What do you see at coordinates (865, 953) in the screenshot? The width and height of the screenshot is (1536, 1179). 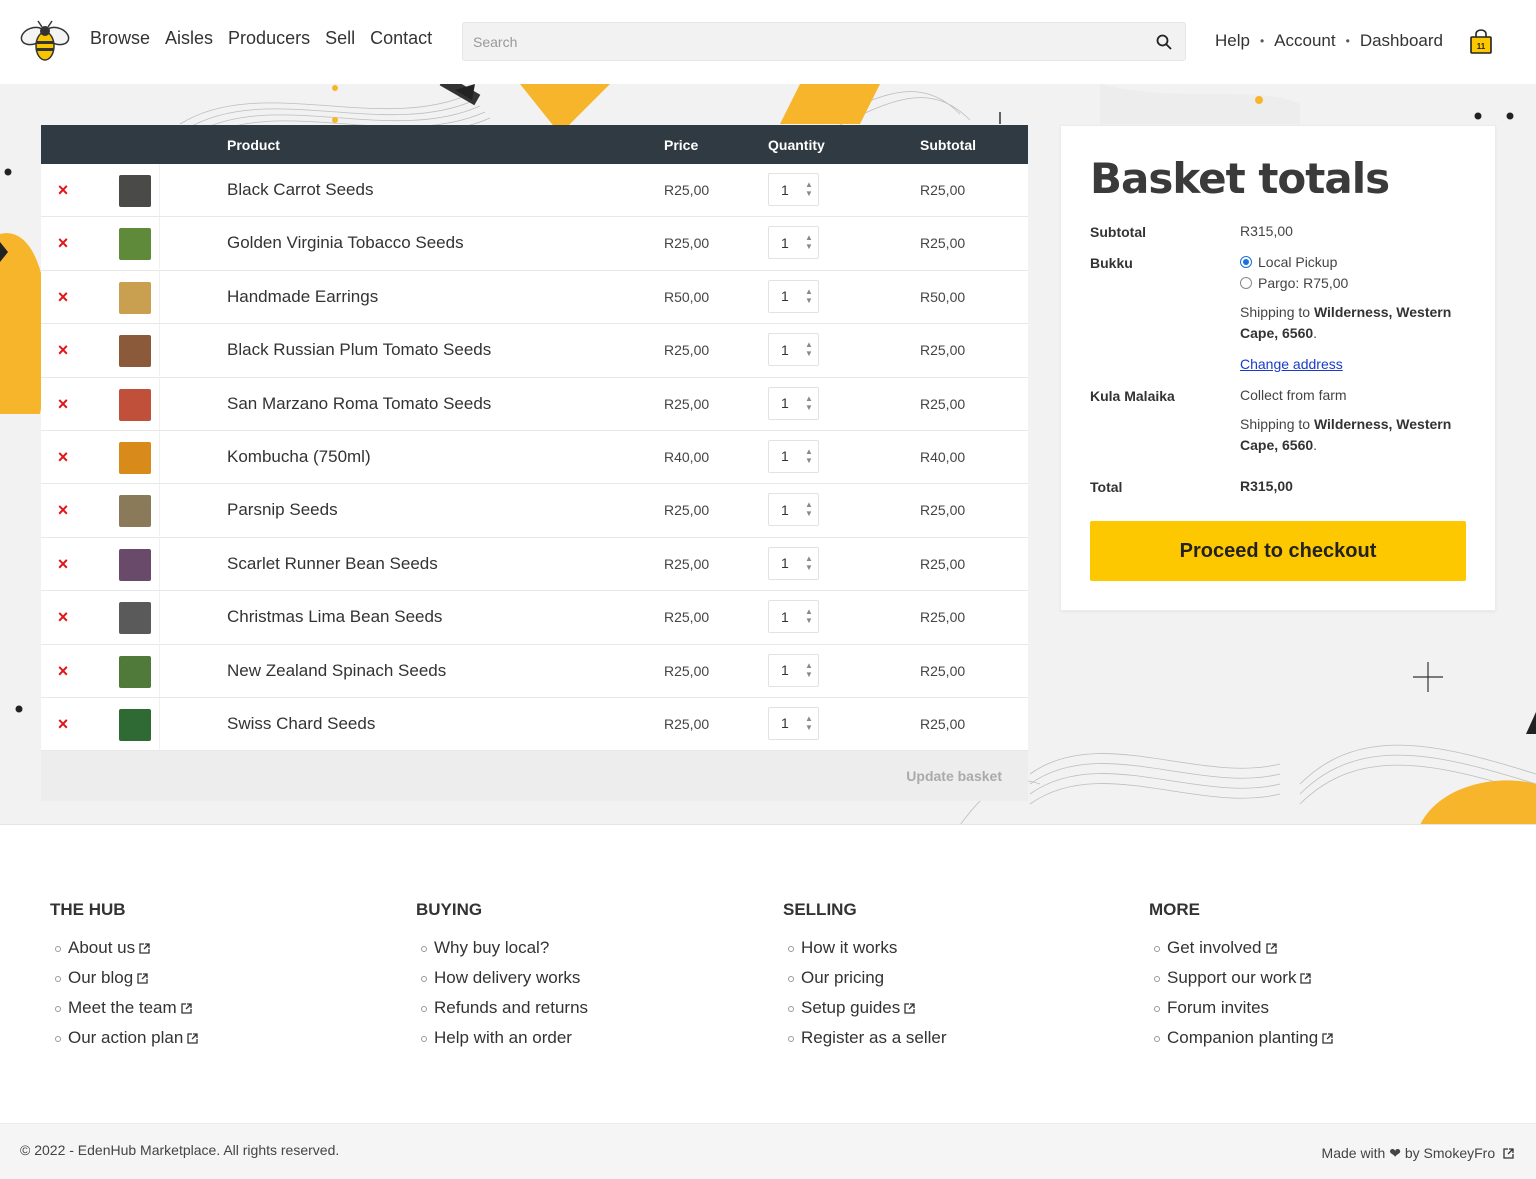 I see `footer-link: How it works` at bounding box center [865, 953].